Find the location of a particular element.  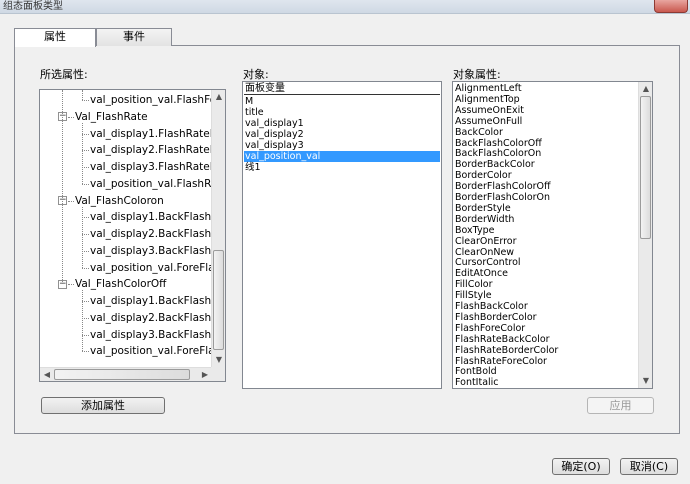

object-prop-item: AlignmentLeft is located at coordinates (488, 88).